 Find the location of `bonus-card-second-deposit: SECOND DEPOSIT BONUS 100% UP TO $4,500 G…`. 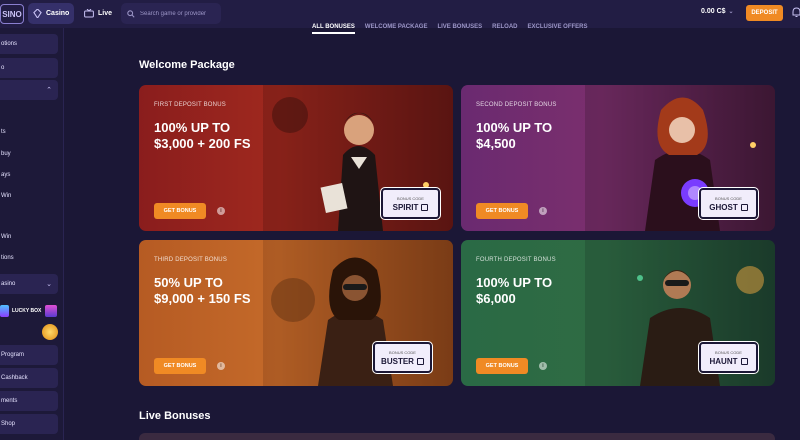

bonus-card-second-deposit: SECOND DEPOSIT BONUS 100% UP TO $4,500 G… is located at coordinates (618, 158).